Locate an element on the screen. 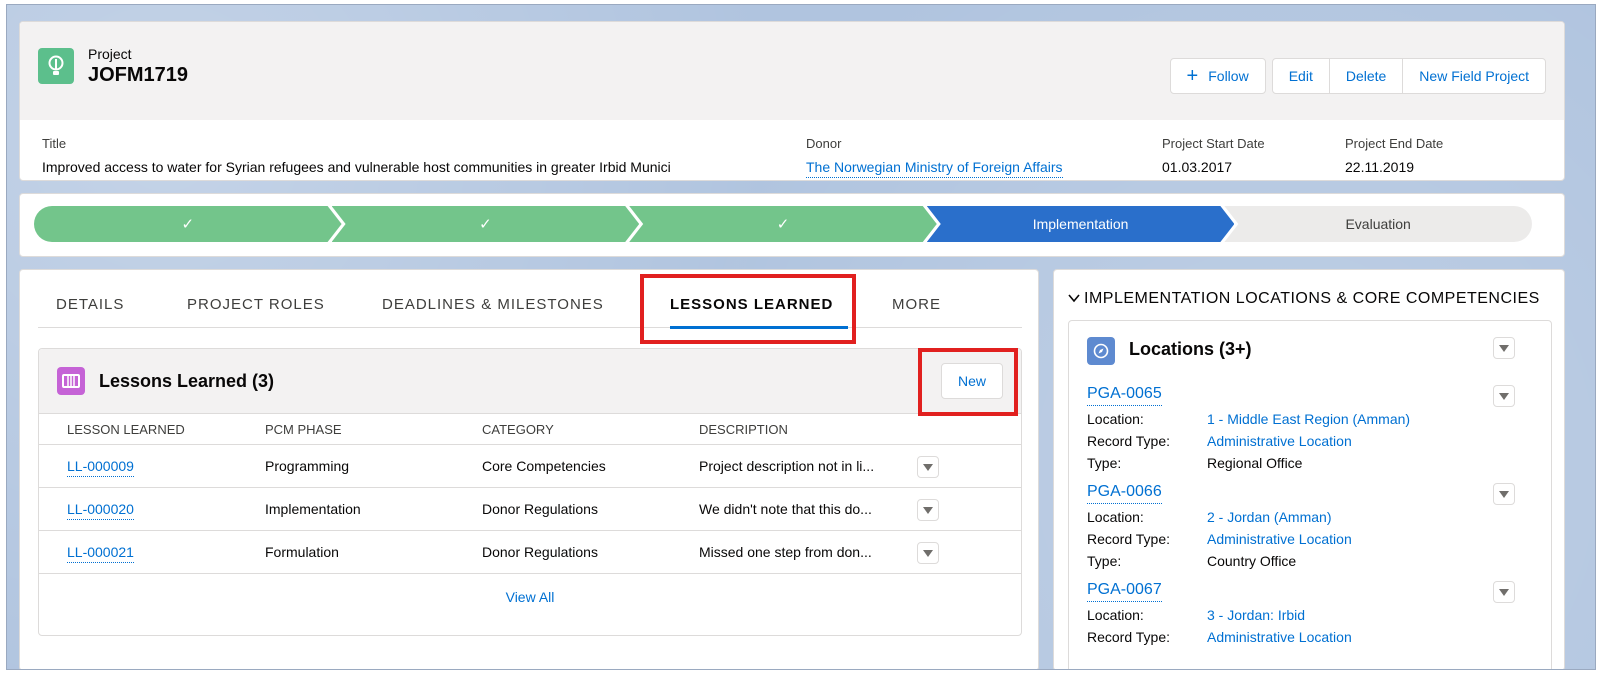  type-value: Regional Office is located at coordinates (1255, 463).